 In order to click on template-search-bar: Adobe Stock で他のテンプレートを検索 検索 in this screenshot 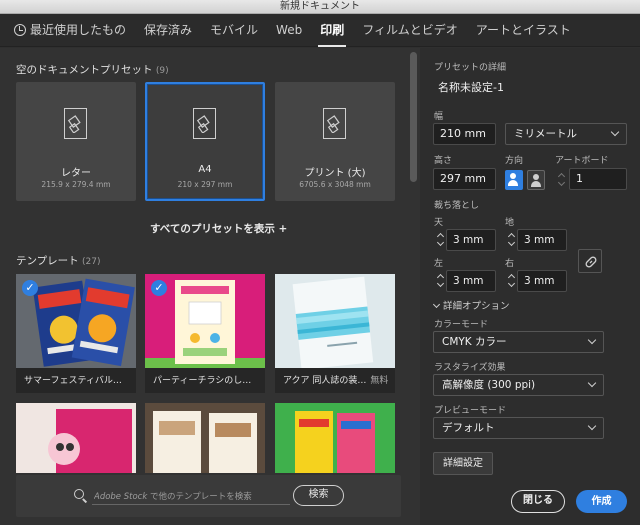, I will do `click(208, 496)`.